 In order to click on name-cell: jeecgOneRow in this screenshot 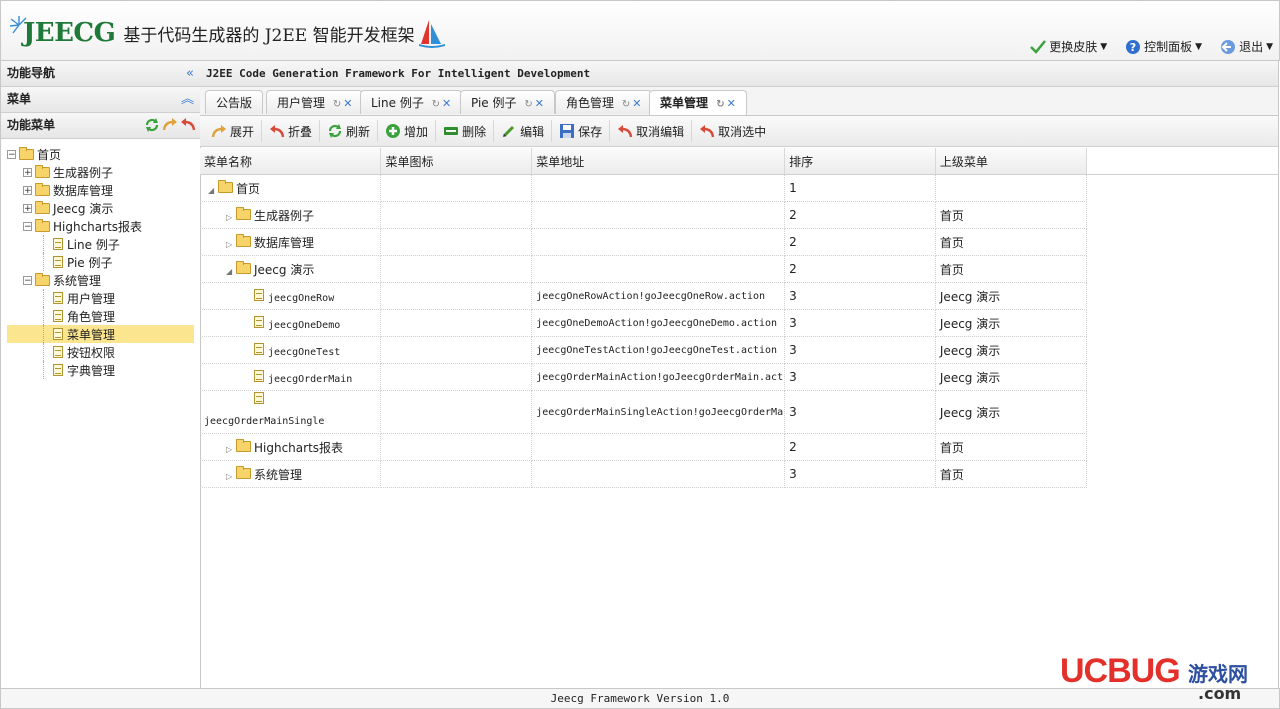, I will do `click(291, 296)`.